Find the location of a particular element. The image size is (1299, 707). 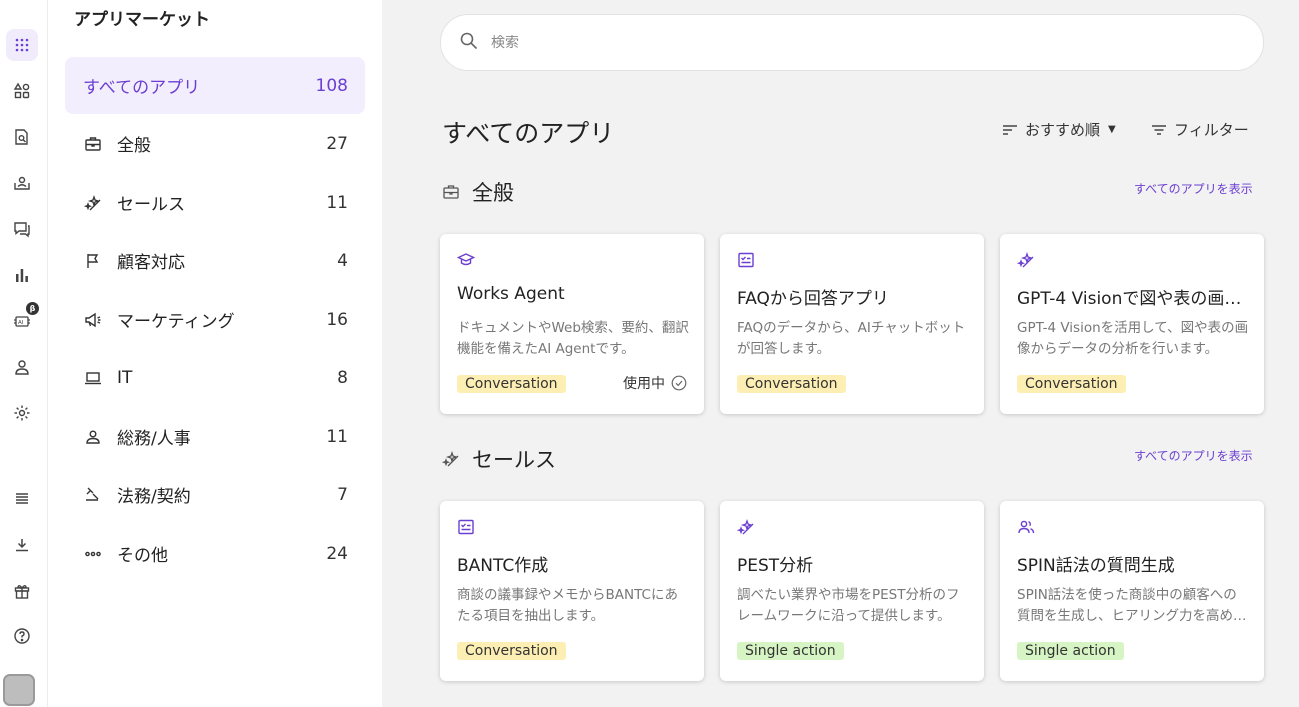

category-label: セールス is located at coordinates (151, 205).